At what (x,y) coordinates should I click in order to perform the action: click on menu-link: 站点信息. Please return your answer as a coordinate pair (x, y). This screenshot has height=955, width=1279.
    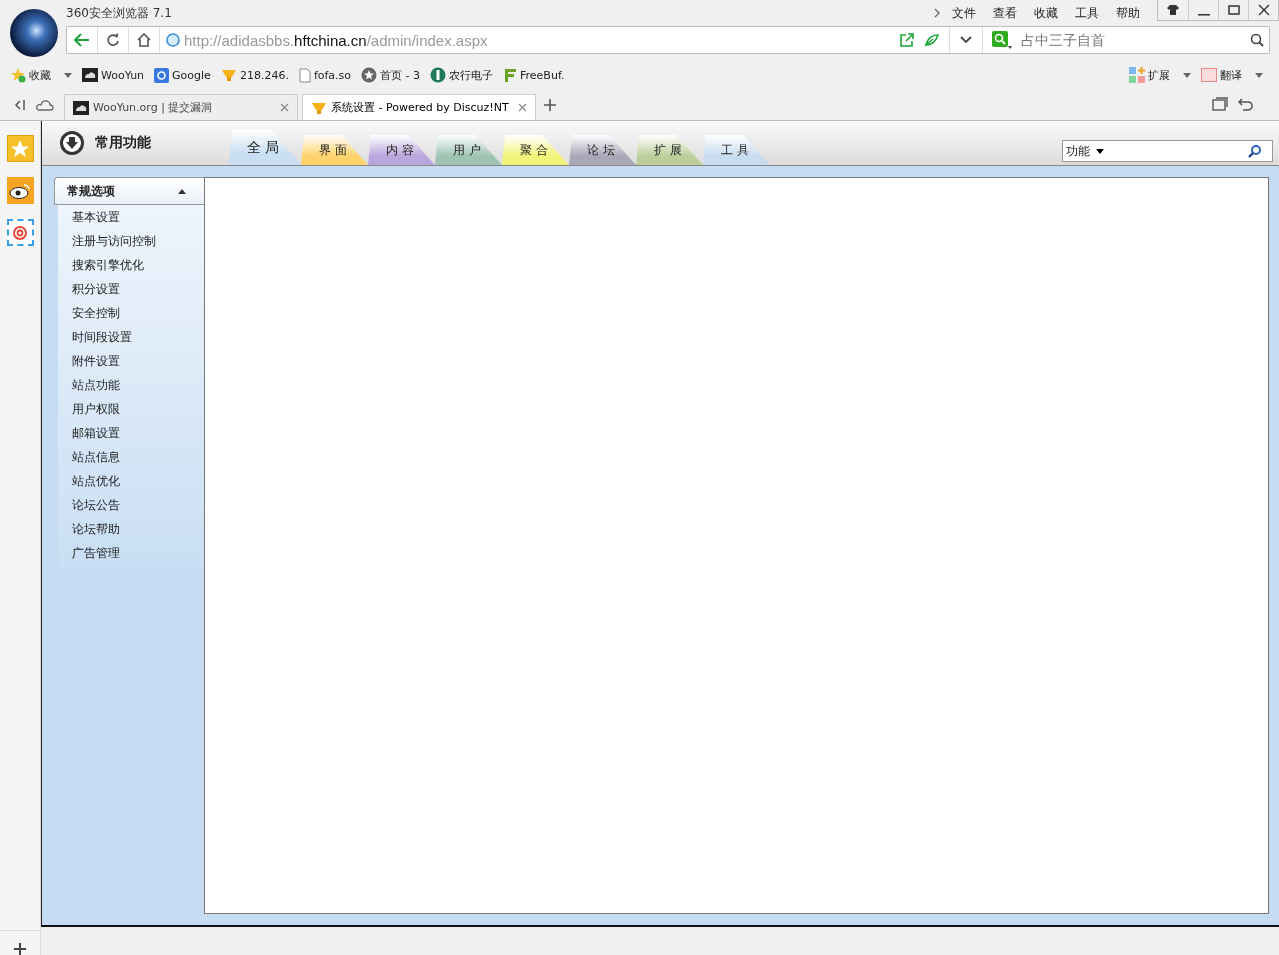
    Looking at the image, I should click on (131, 457).